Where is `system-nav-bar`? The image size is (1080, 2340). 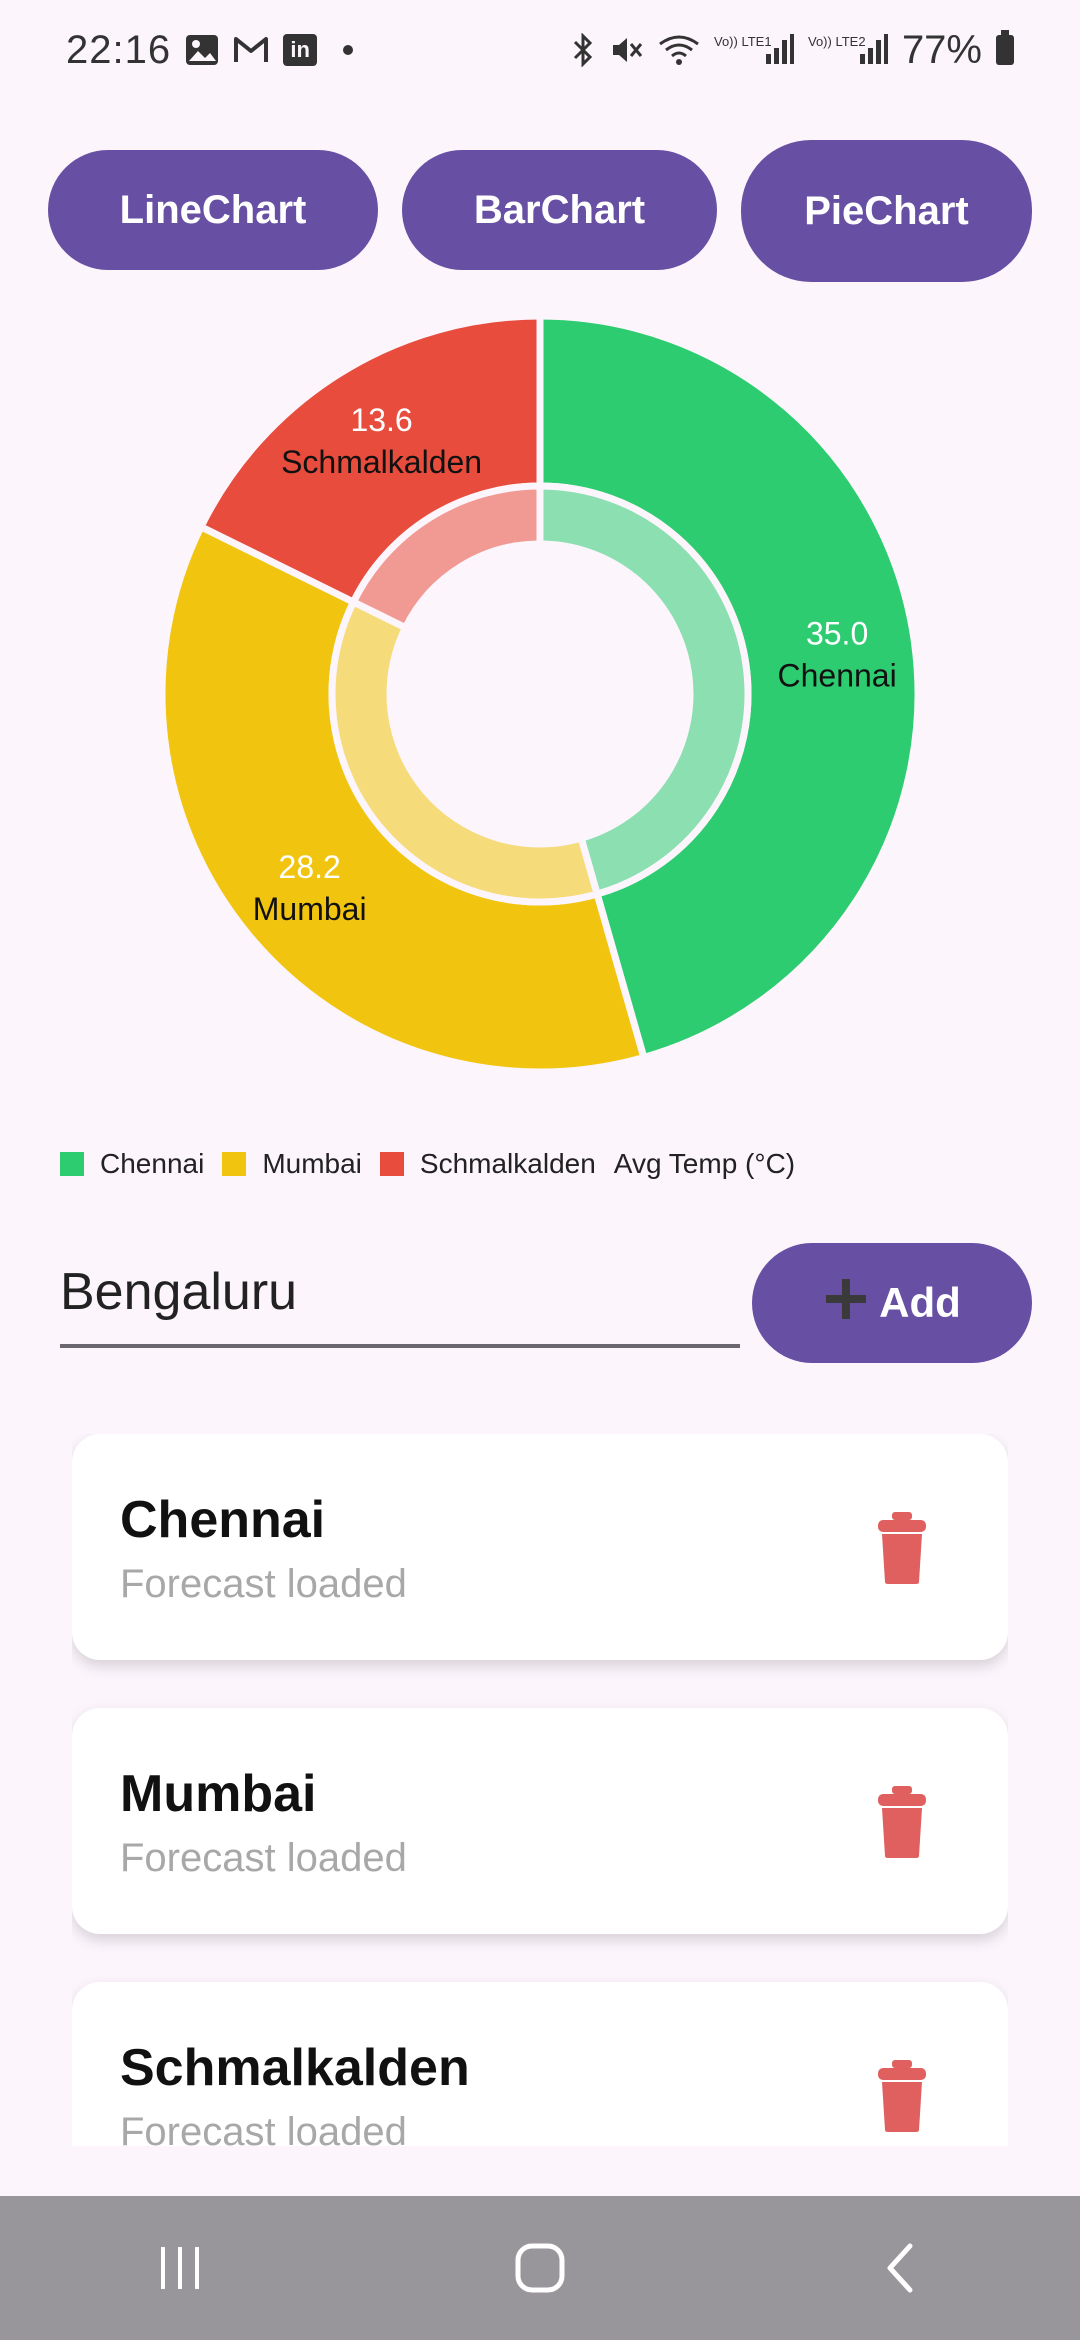
system-nav-bar is located at coordinates (540, 2268).